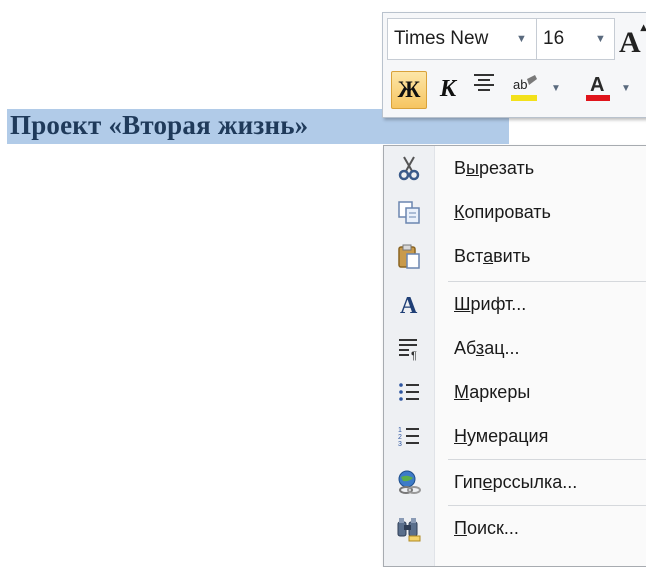 Image resolution: width=646 pixels, height=567 pixels. What do you see at coordinates (400, 430) in the screenshot?
I see `svg-text: 1` at bounding box center [400, 430].